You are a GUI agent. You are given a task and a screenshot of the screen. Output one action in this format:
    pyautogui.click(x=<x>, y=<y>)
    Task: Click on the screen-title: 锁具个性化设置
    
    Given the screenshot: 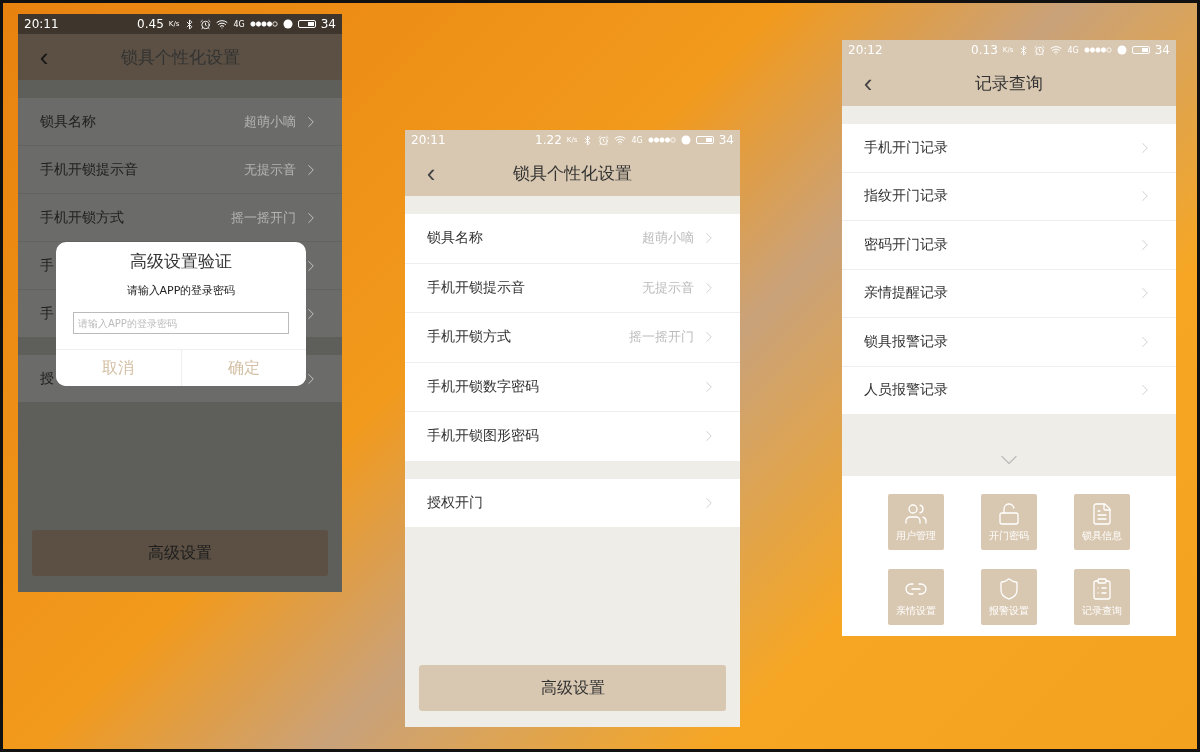 What is the action you would take?
    pyautogui.click(x=572, y=173)
    